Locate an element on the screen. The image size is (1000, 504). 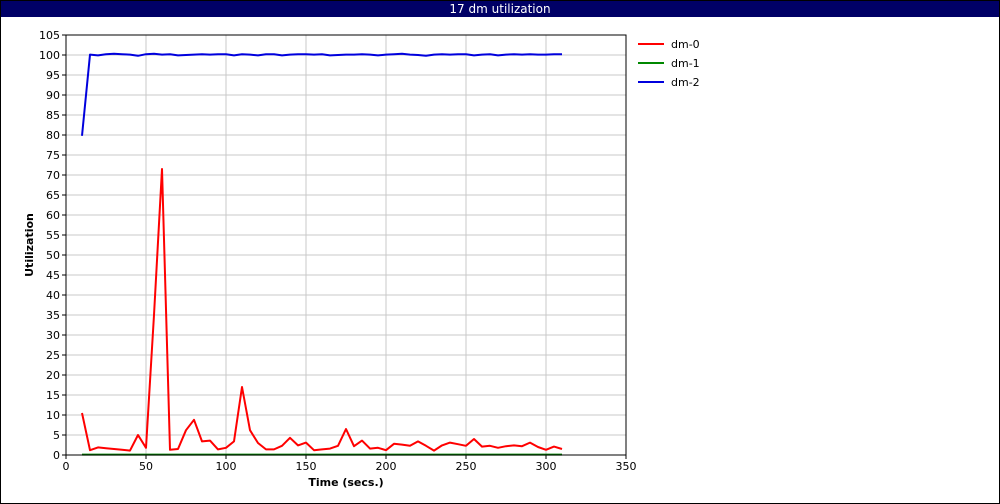
y-tick-label: 60 is located at coordinates (53, 215).